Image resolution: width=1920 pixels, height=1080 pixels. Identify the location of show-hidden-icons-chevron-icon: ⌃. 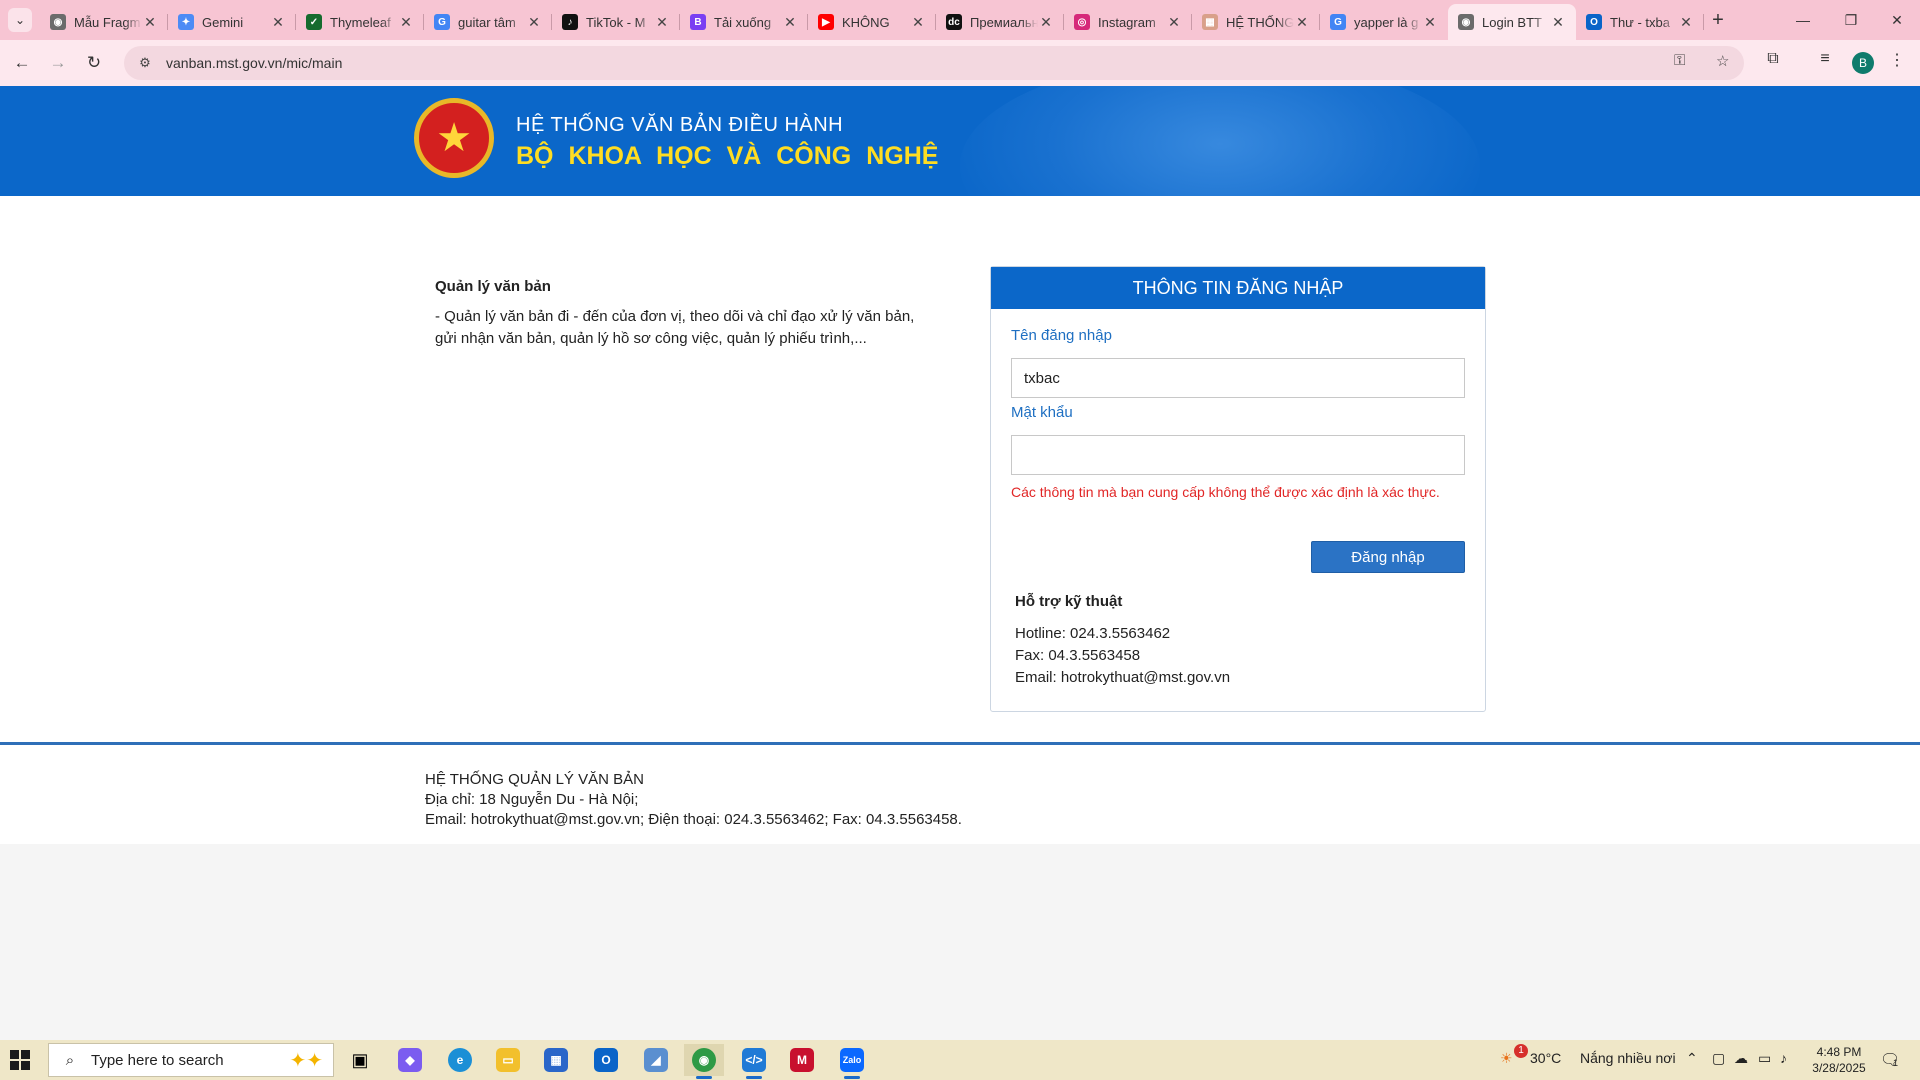
(1692, 1058).